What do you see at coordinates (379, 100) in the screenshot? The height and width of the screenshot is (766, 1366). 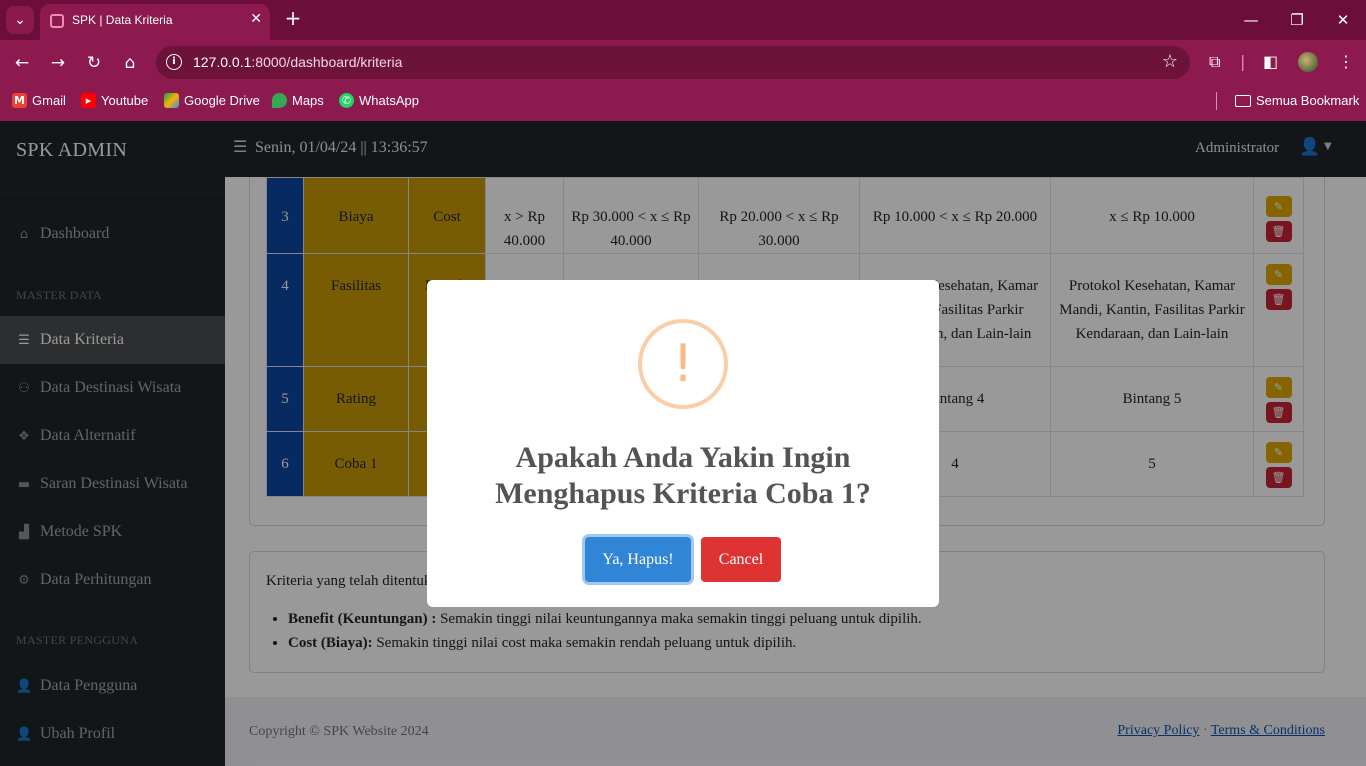 I see `bookmark-whatsapp: ✆ WhatsApp` at bounding box center [379, 100].